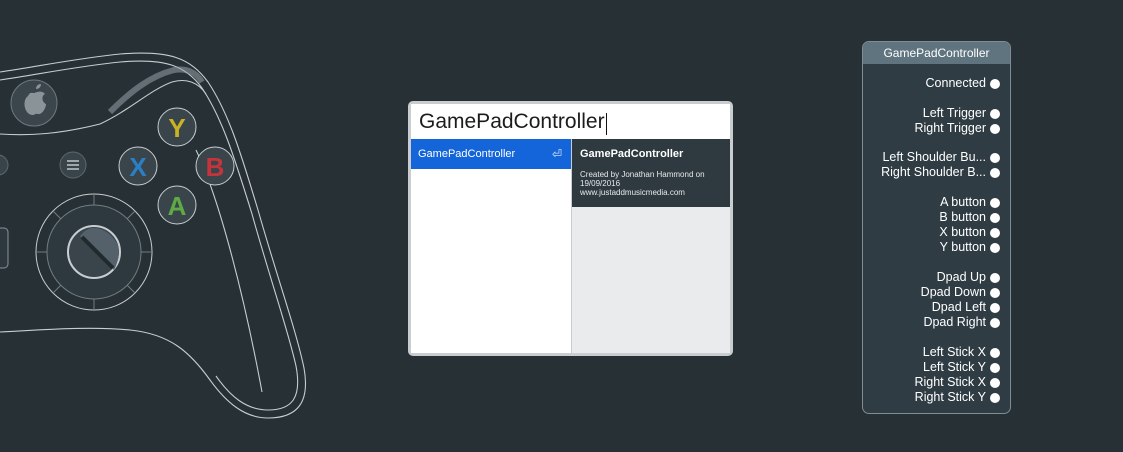  I want to click on view-button, so click(4, 165).